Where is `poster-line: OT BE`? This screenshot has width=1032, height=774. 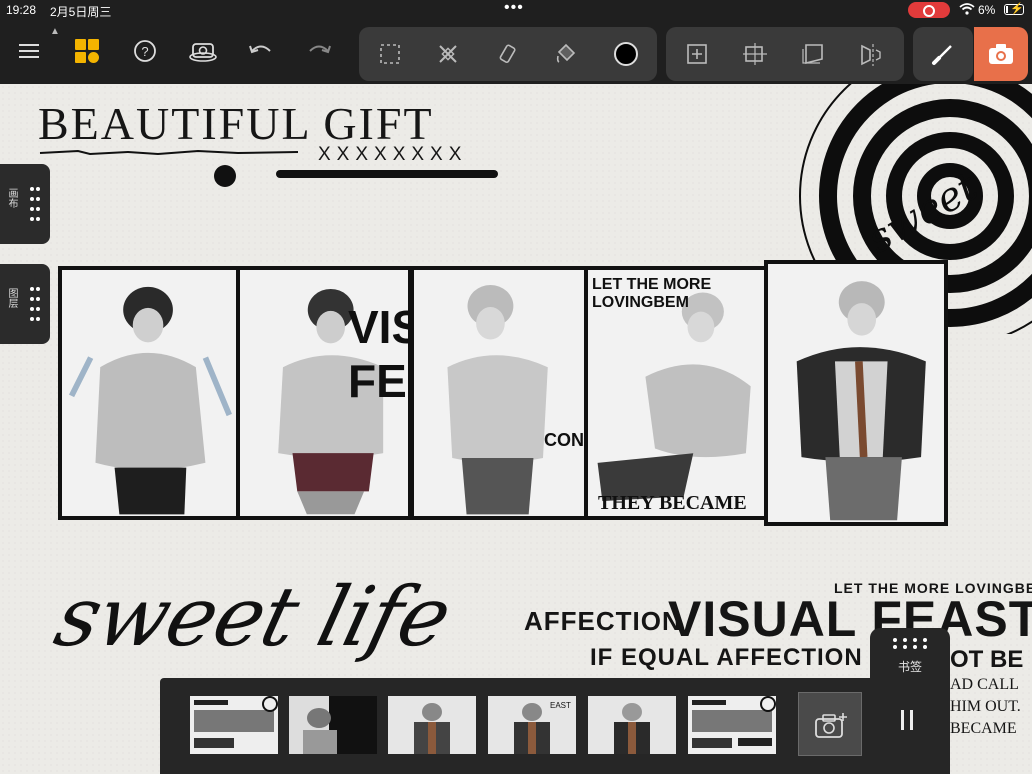 poster-line: OT BE is located at coordinates (987, 659).